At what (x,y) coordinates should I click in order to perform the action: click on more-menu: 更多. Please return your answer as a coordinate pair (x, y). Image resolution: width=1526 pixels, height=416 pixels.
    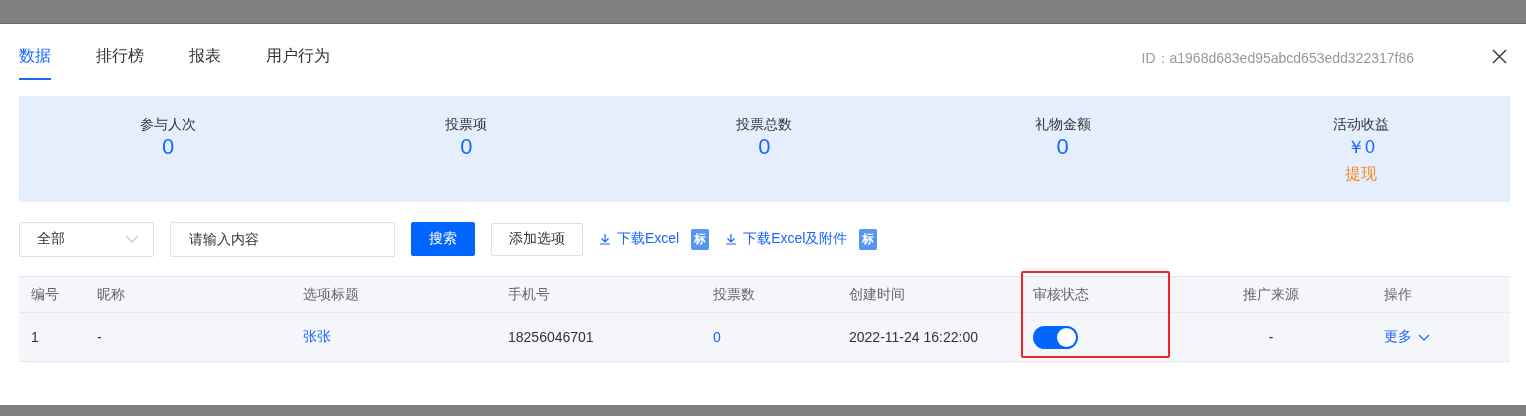
    Looking at the image, I should click on (1407, 337).